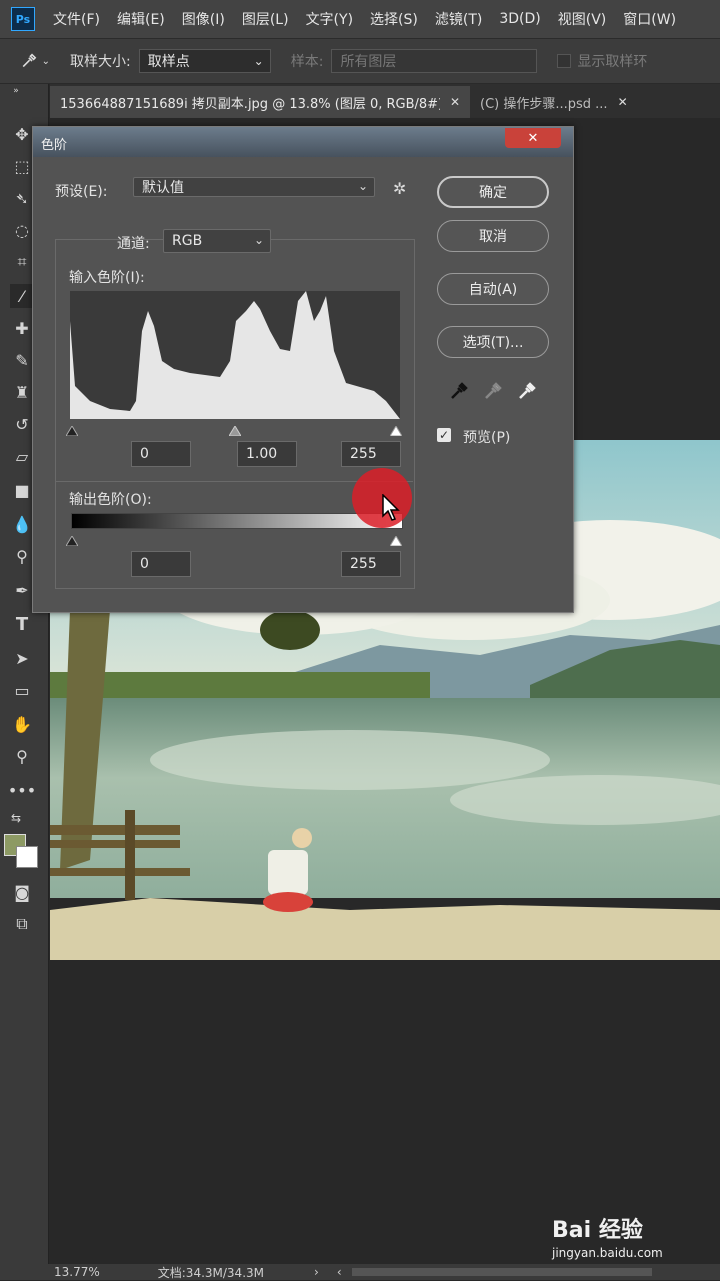 Image resolution: width=720 pixels, height=1281 pixels. I want to click on sample-size-select: 取样点 ⌄, so click(204, 61).